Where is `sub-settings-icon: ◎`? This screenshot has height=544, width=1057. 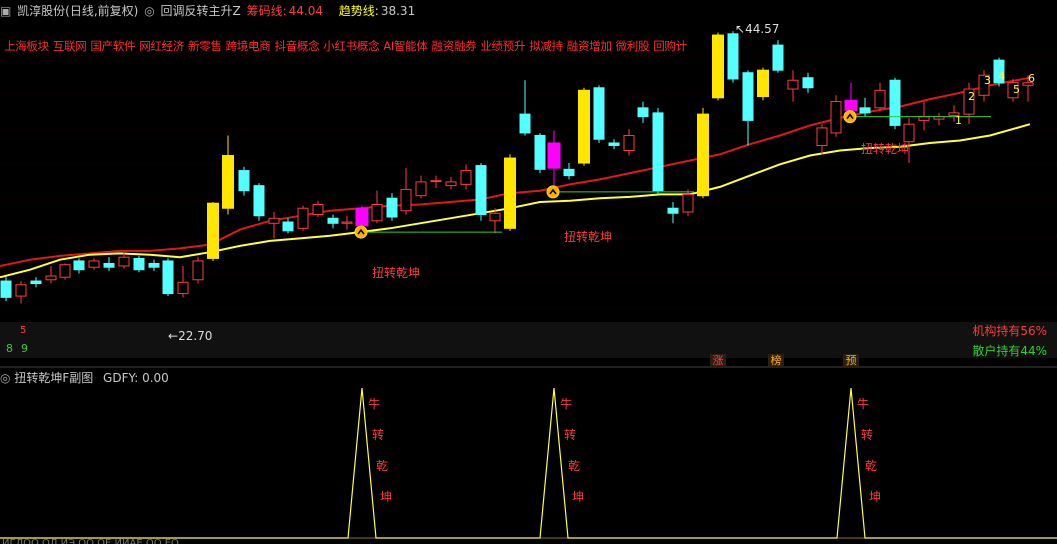 sub-settings-icon: ◎ is located at coordinates (5, 378).